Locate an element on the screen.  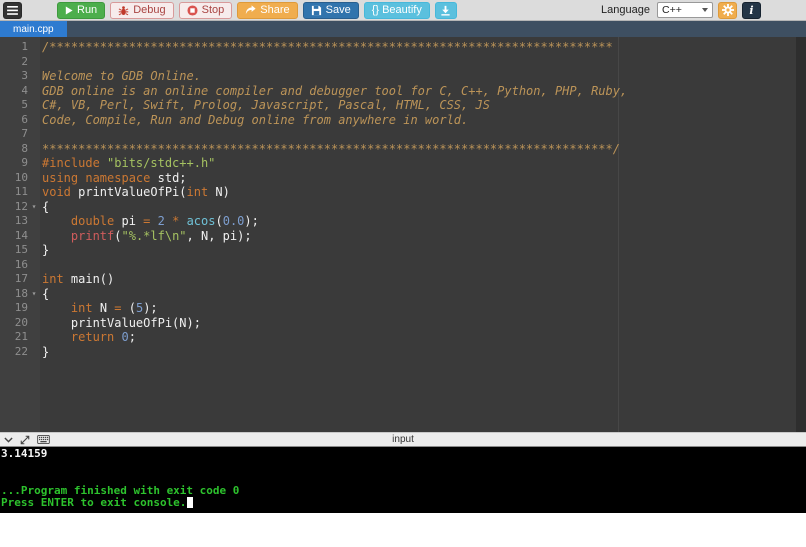
editor-scrollbar is located at coordinates (801, 234).